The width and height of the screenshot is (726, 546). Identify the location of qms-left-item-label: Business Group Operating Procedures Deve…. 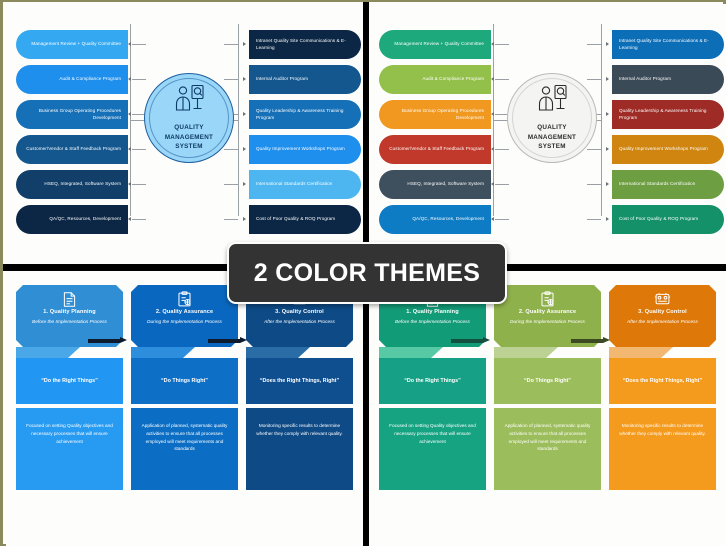
(442, 113).